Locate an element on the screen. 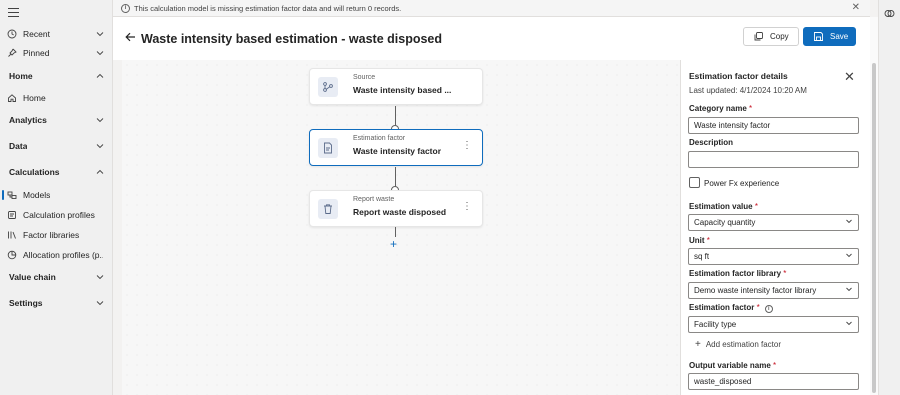 This screenshot has height=395, width=900. nav-section-calculations: Calculations is located at coordinates (56, 172).